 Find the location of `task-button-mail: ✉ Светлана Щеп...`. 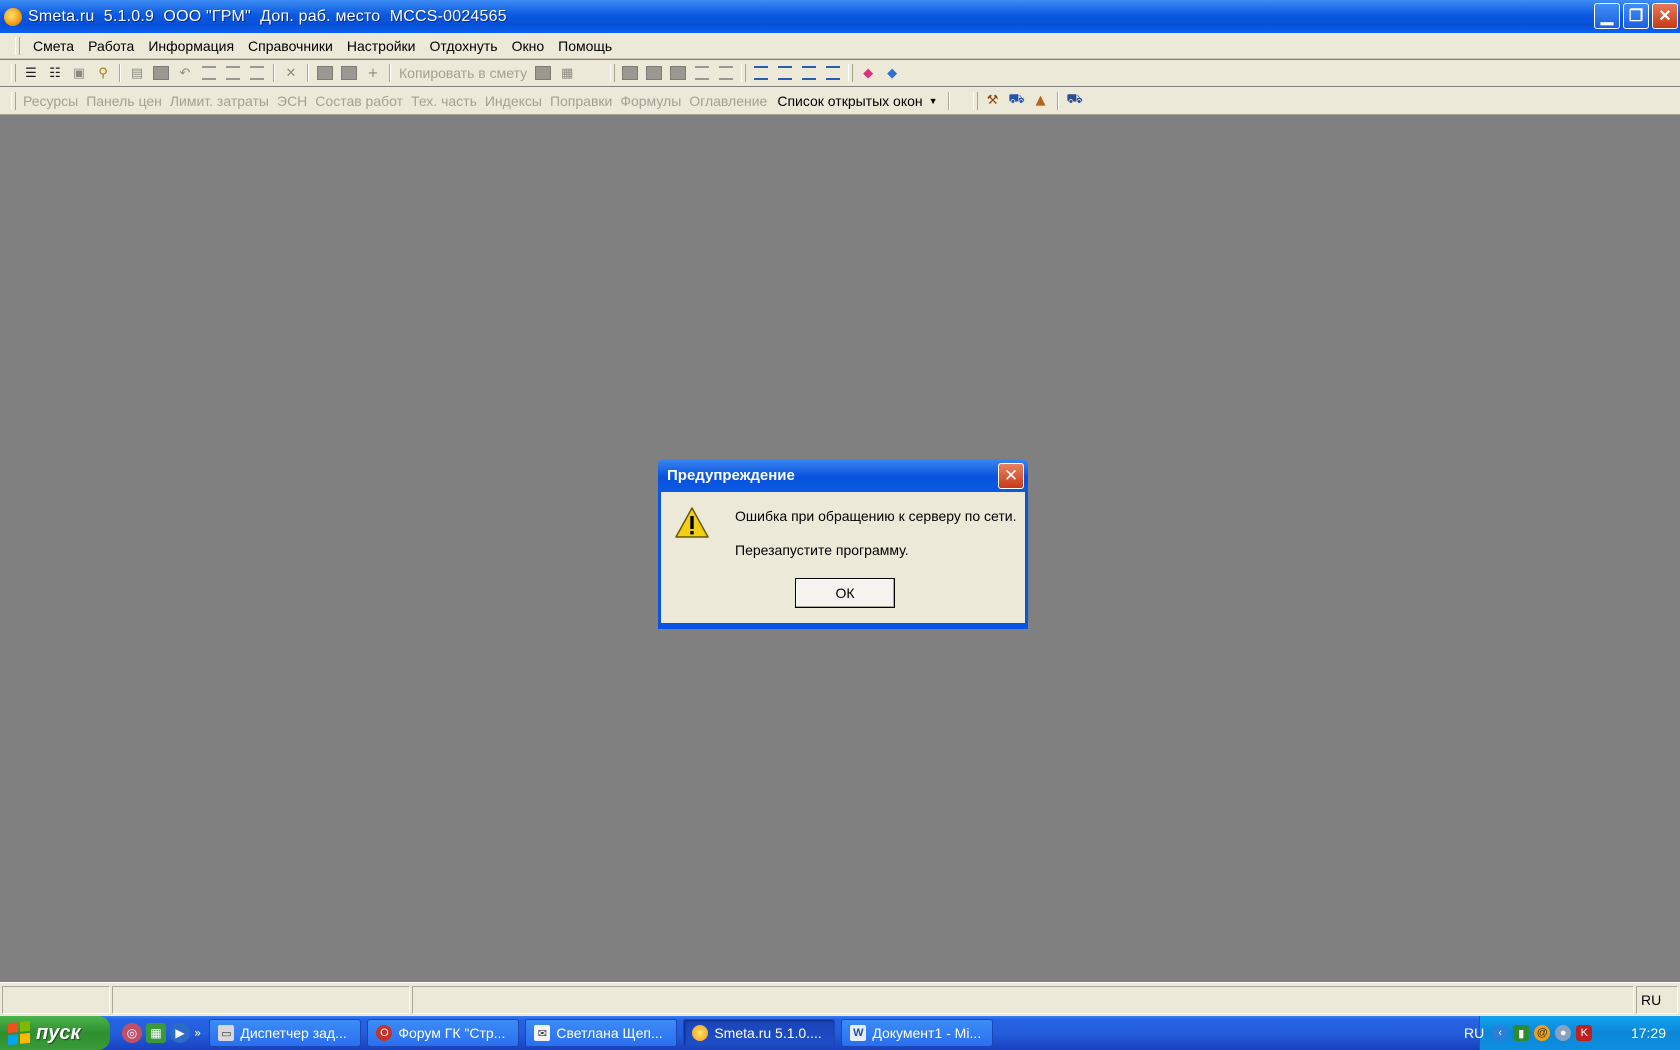

task-button-mail: ✉ Светлана Щеп... is located at coordinates (601, 1033).